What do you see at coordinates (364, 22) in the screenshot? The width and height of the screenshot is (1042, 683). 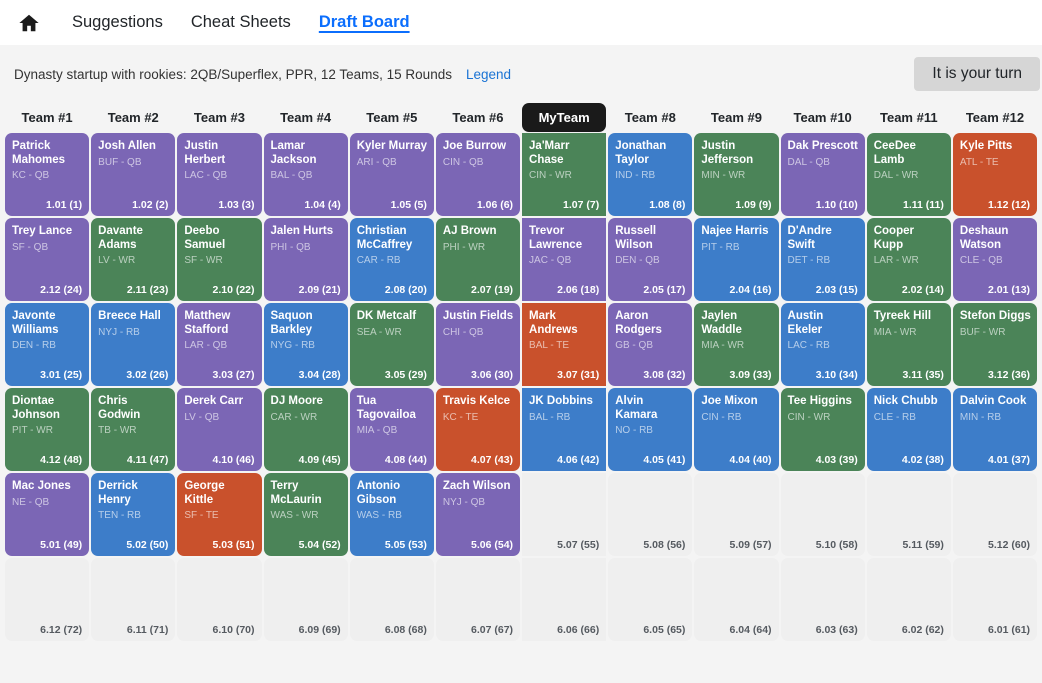 I see `nav-item-draft-board: Draft Board` at bounding box center [364, 22].